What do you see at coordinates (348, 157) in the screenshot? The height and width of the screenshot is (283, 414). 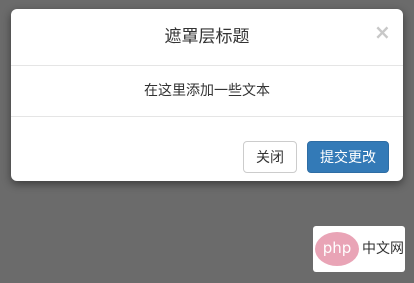 I see `submit-changes-button: 提交更改` at bounding box center [348, 157].